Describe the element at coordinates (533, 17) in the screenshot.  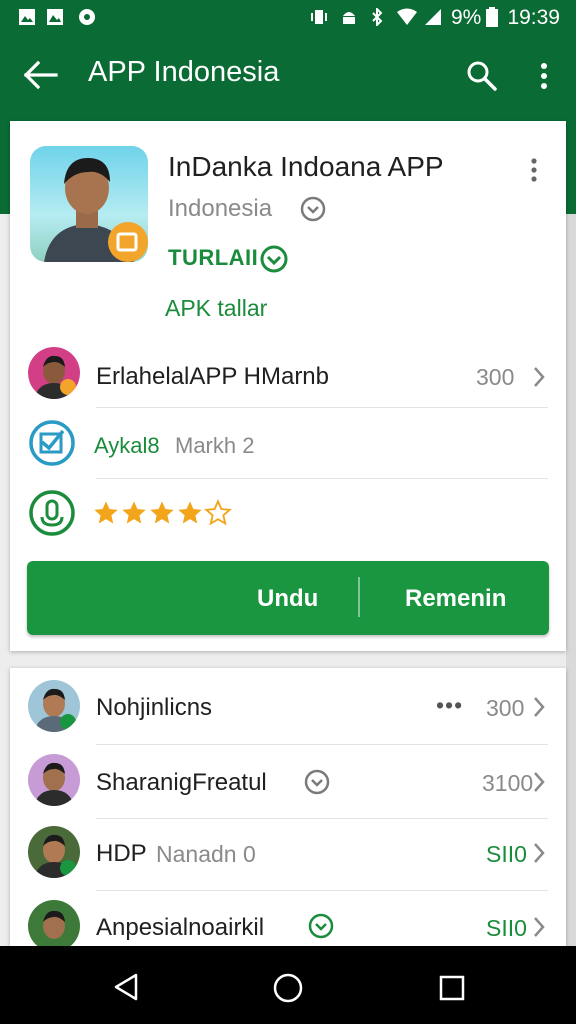
I see `status-time: 19:39` at that location.